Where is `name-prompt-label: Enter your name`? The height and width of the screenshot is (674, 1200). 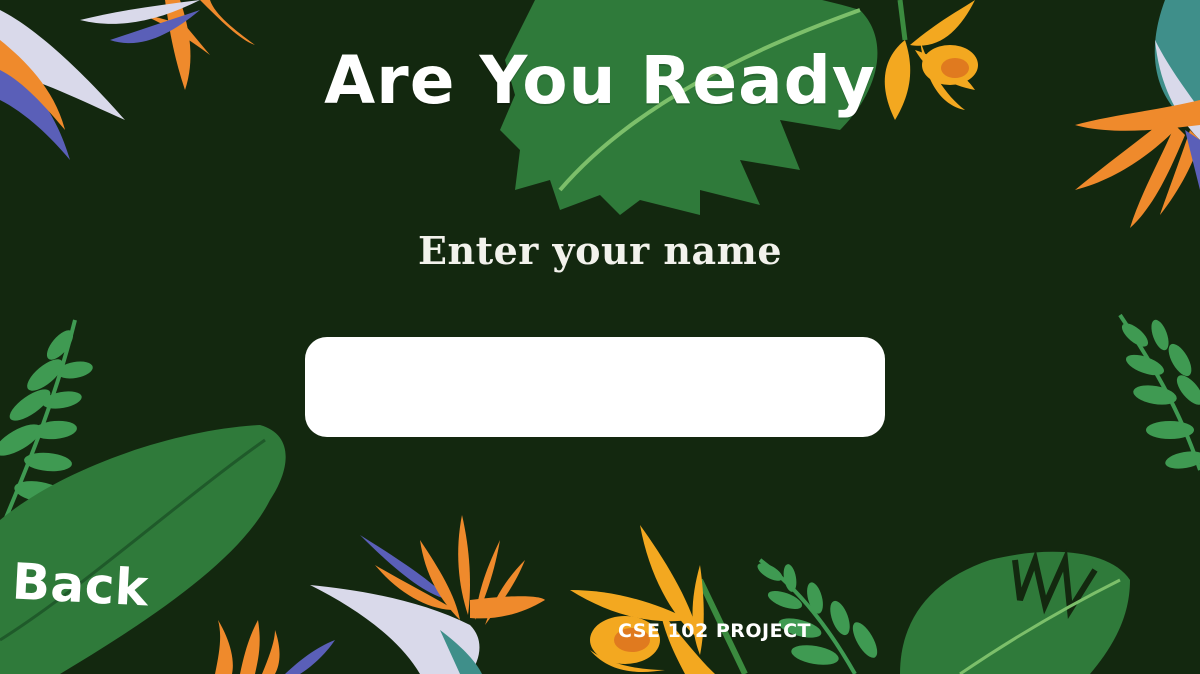 name-prompt-label: Enter your name is located at coordinates (599, 250).